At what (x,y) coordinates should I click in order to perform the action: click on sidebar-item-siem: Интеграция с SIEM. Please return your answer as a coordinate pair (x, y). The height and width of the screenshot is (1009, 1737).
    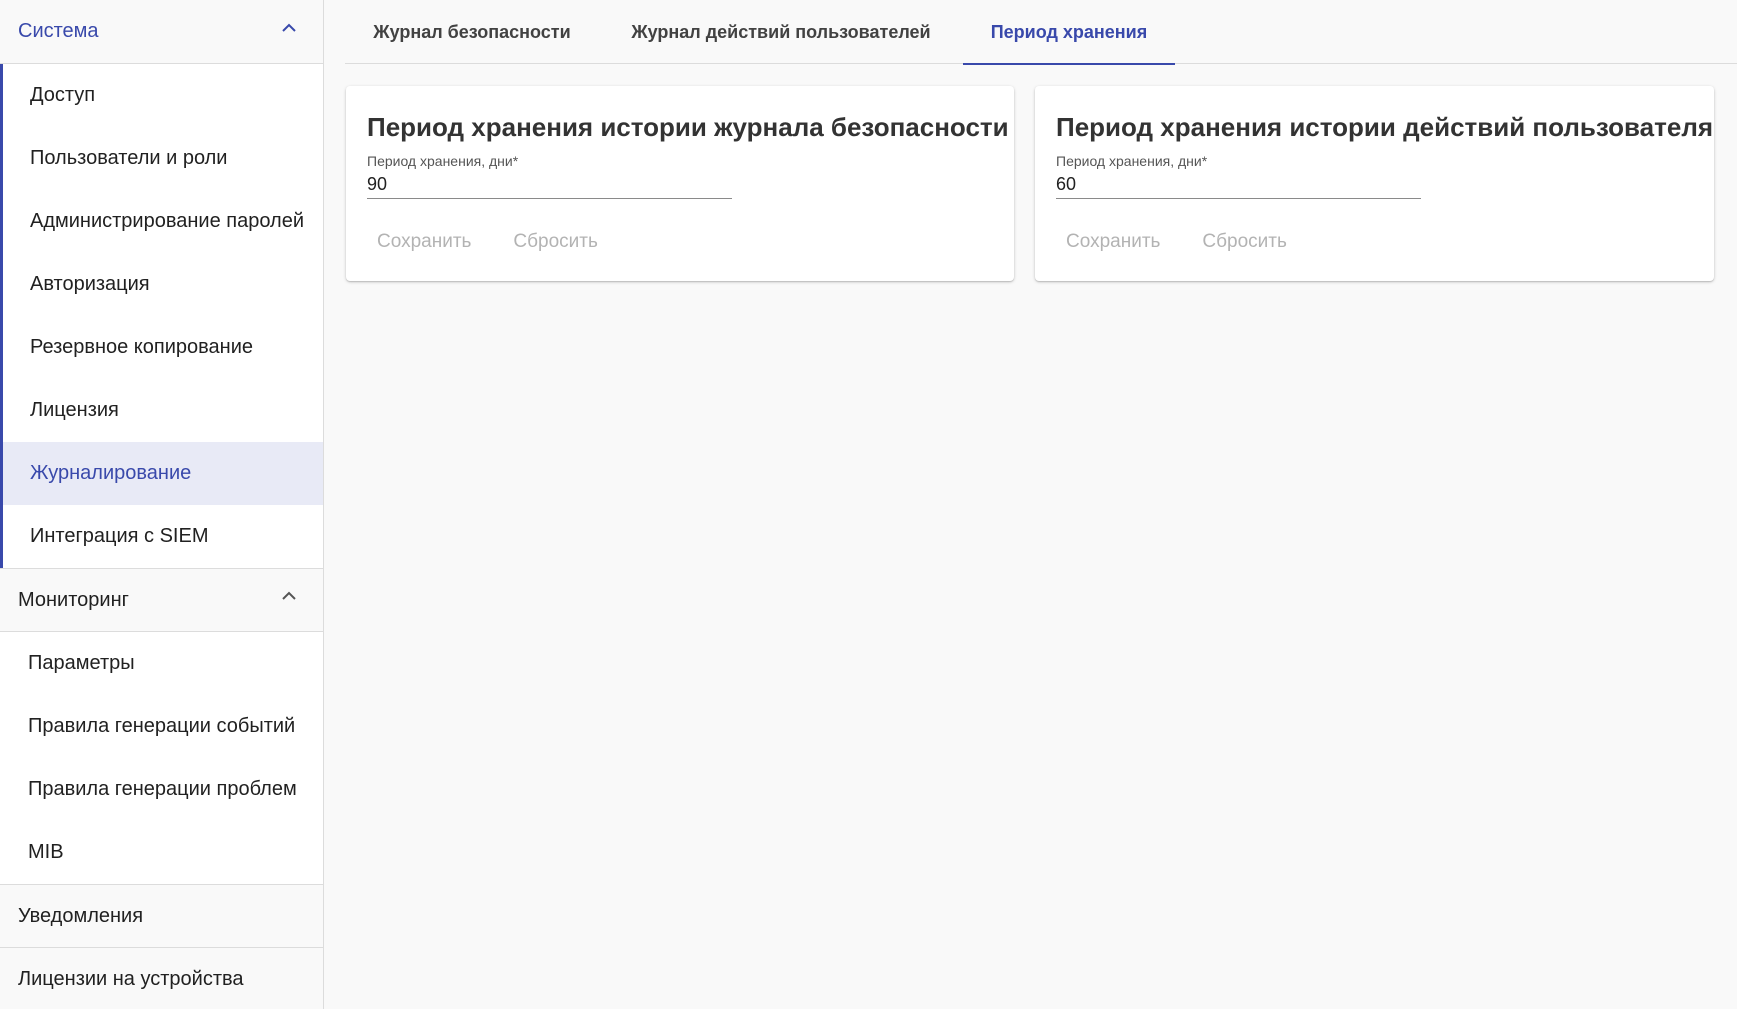
    Looking at the image, I should click on (163, 536).